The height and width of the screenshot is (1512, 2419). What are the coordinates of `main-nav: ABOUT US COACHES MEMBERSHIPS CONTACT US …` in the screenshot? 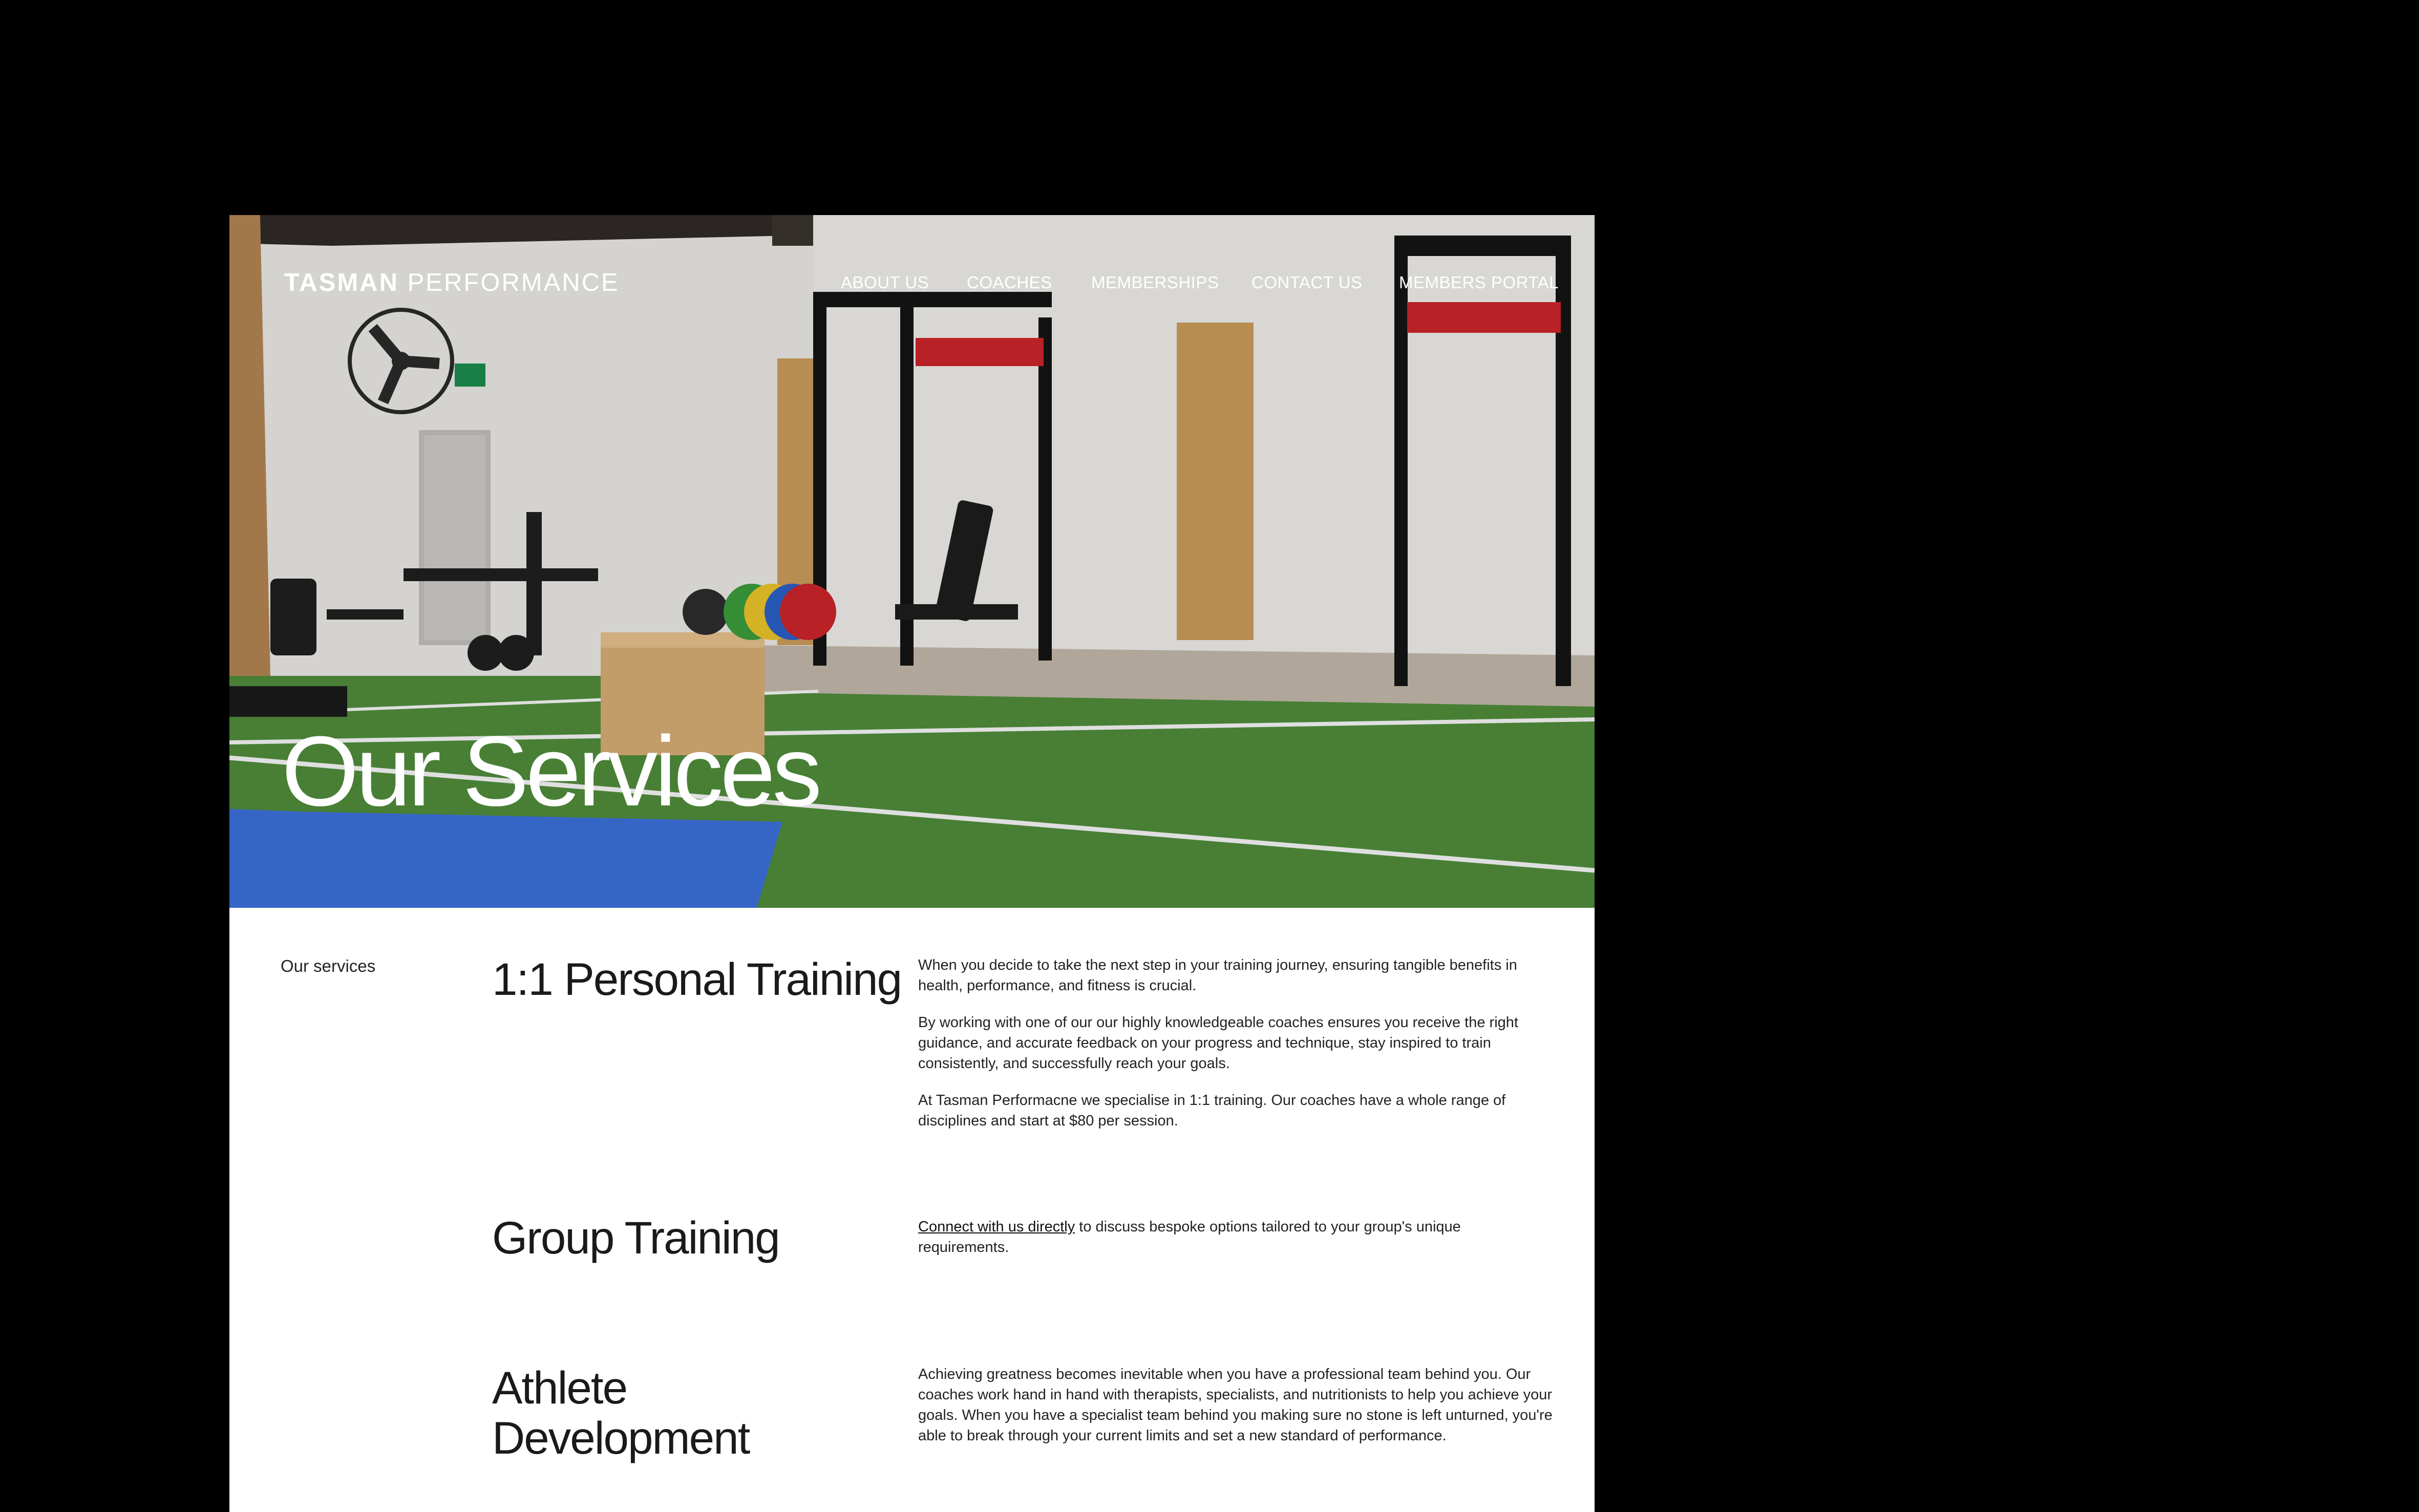 It's located at (912, 286).